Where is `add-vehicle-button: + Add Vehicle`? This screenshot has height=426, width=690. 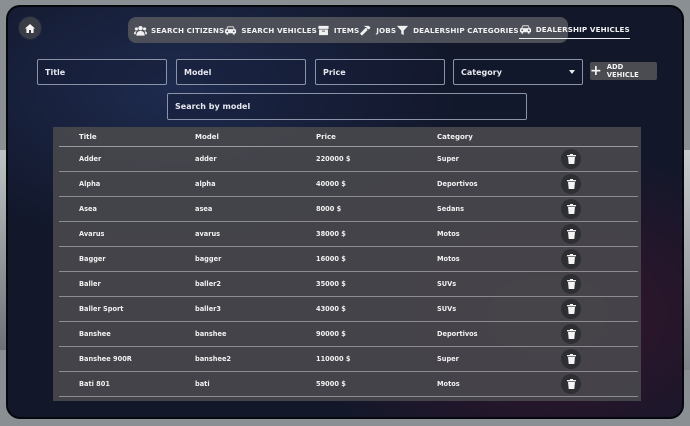
add-vehicle-button: + Add Vehicle is located at coordinates (623, 71).